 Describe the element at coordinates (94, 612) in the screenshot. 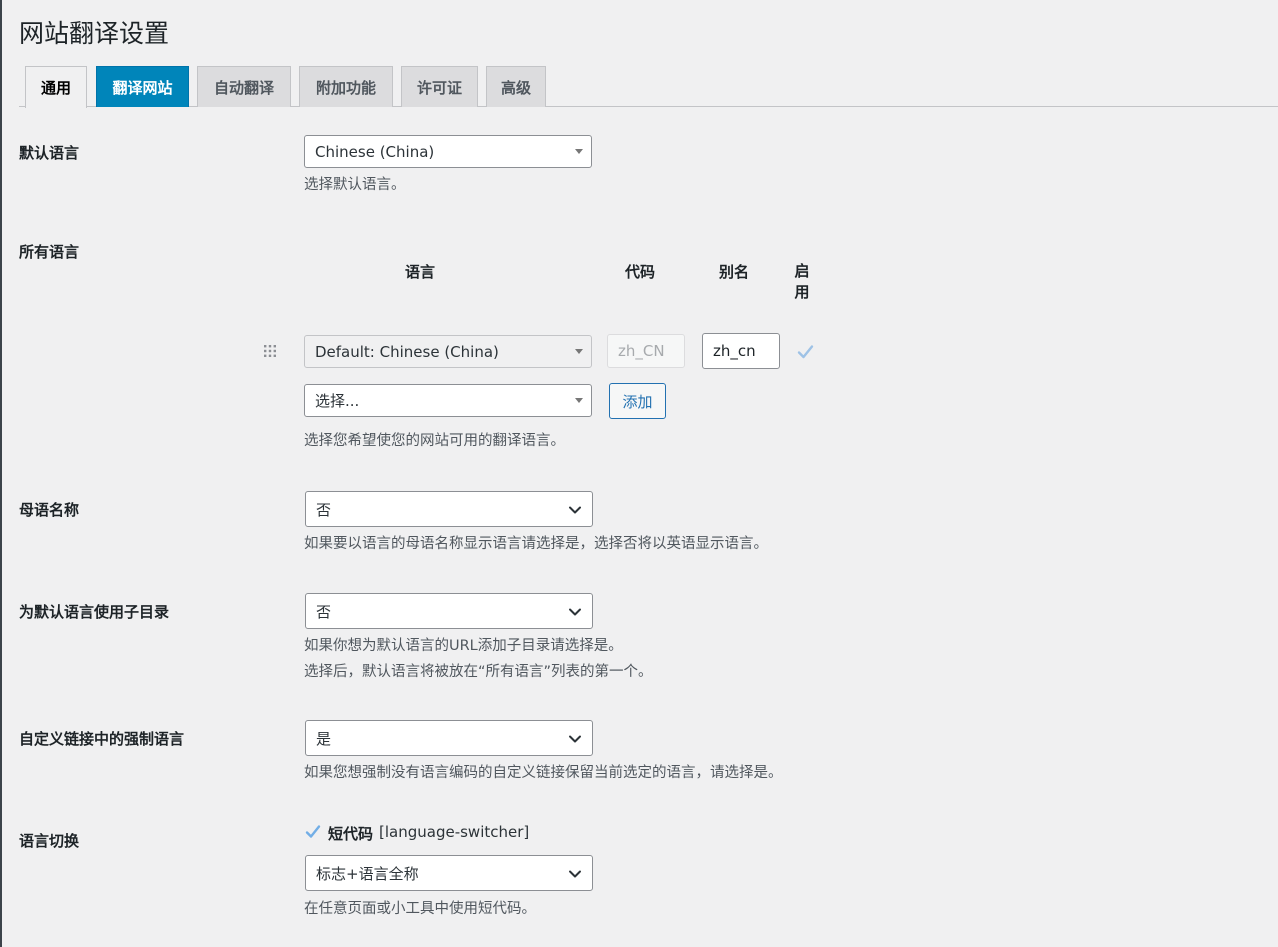

I see `subdirectory-label: 为默认语言使用子目录` at that location.